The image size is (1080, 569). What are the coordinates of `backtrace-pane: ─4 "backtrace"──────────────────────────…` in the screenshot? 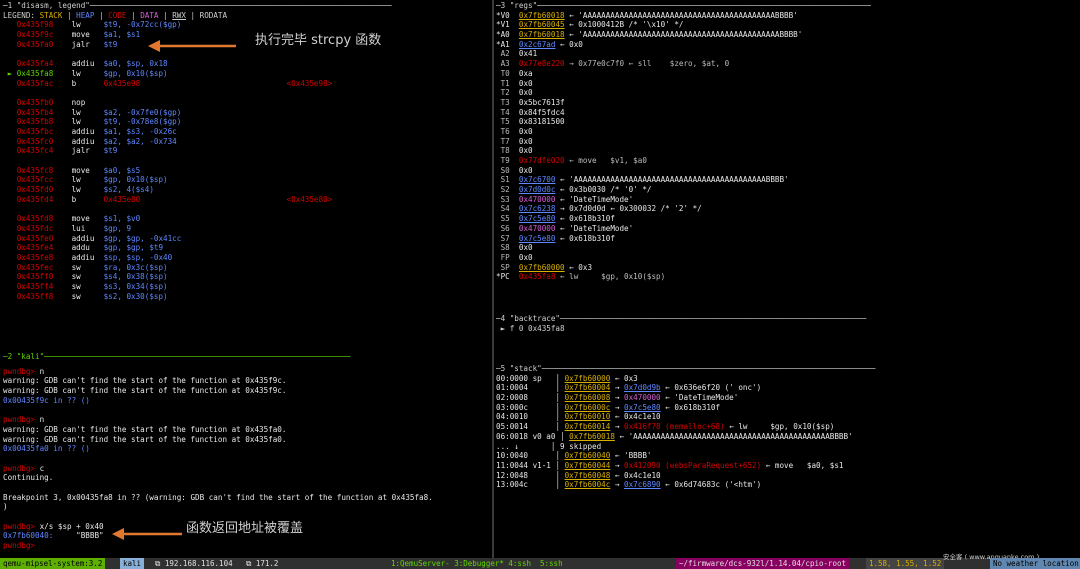 It's located at (788, 334).